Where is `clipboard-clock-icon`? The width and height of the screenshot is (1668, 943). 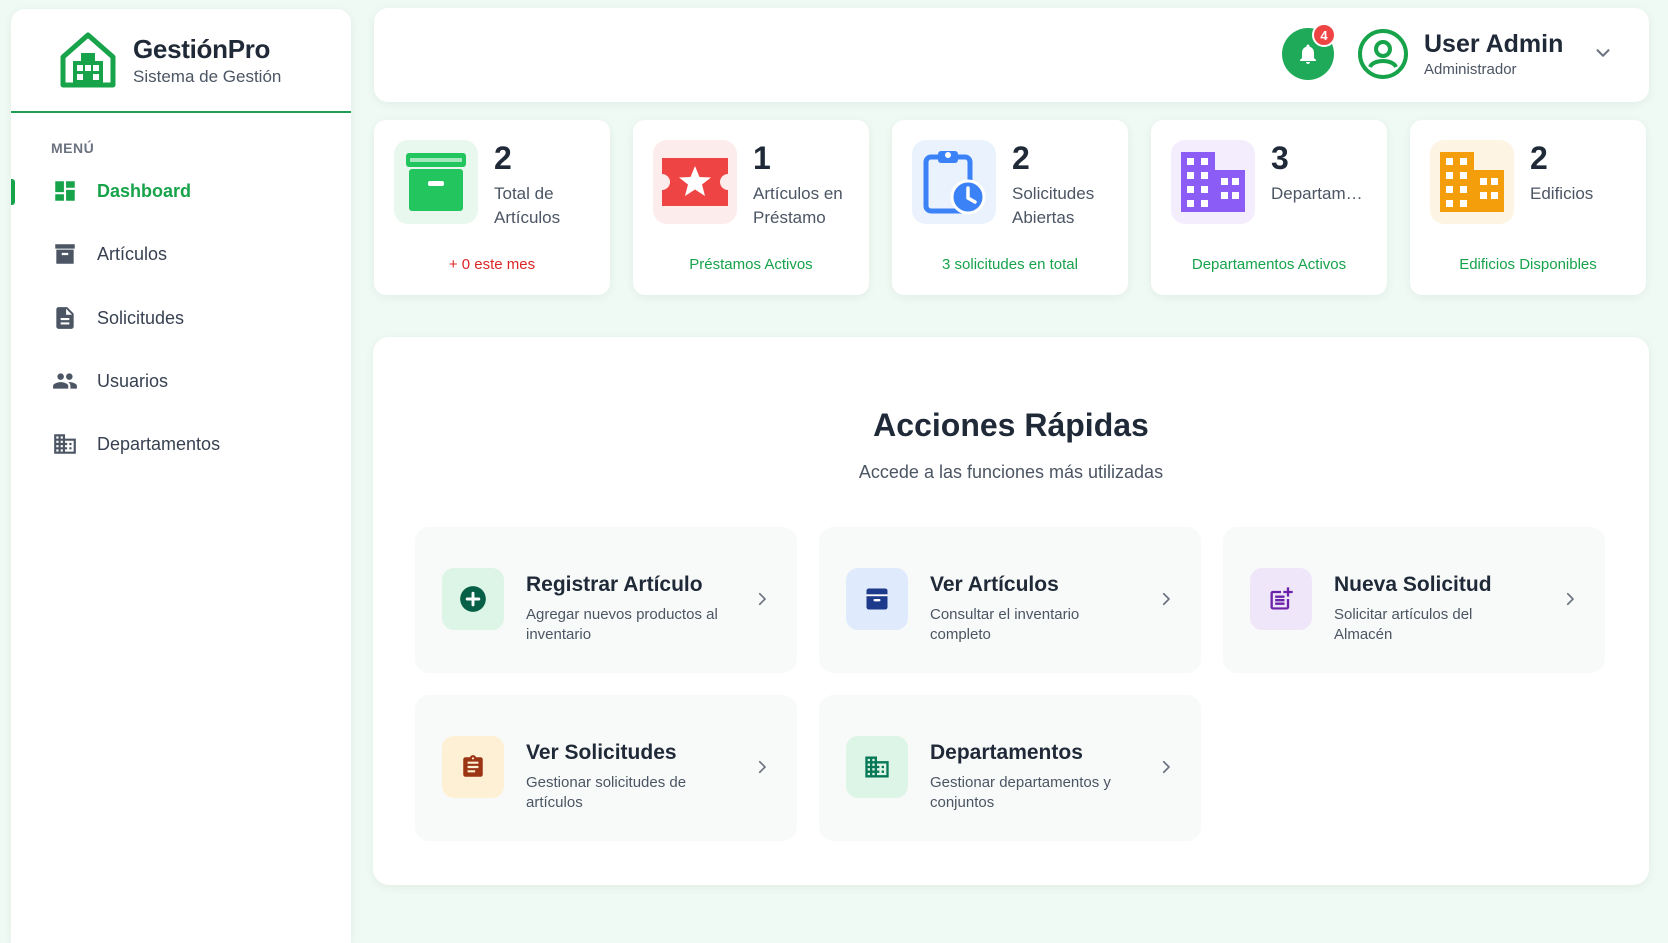
clipboard-clock-icon is located at coordinates (954, 182).